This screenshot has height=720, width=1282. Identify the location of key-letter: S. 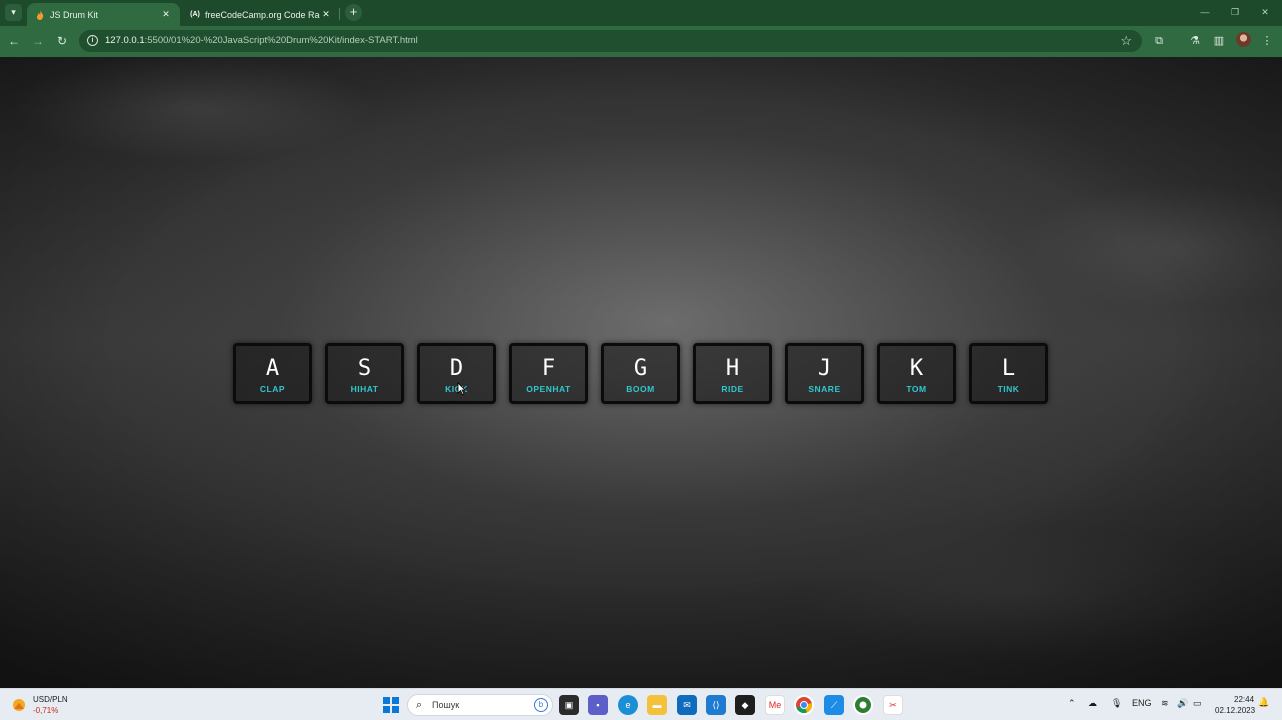
(364, 368).